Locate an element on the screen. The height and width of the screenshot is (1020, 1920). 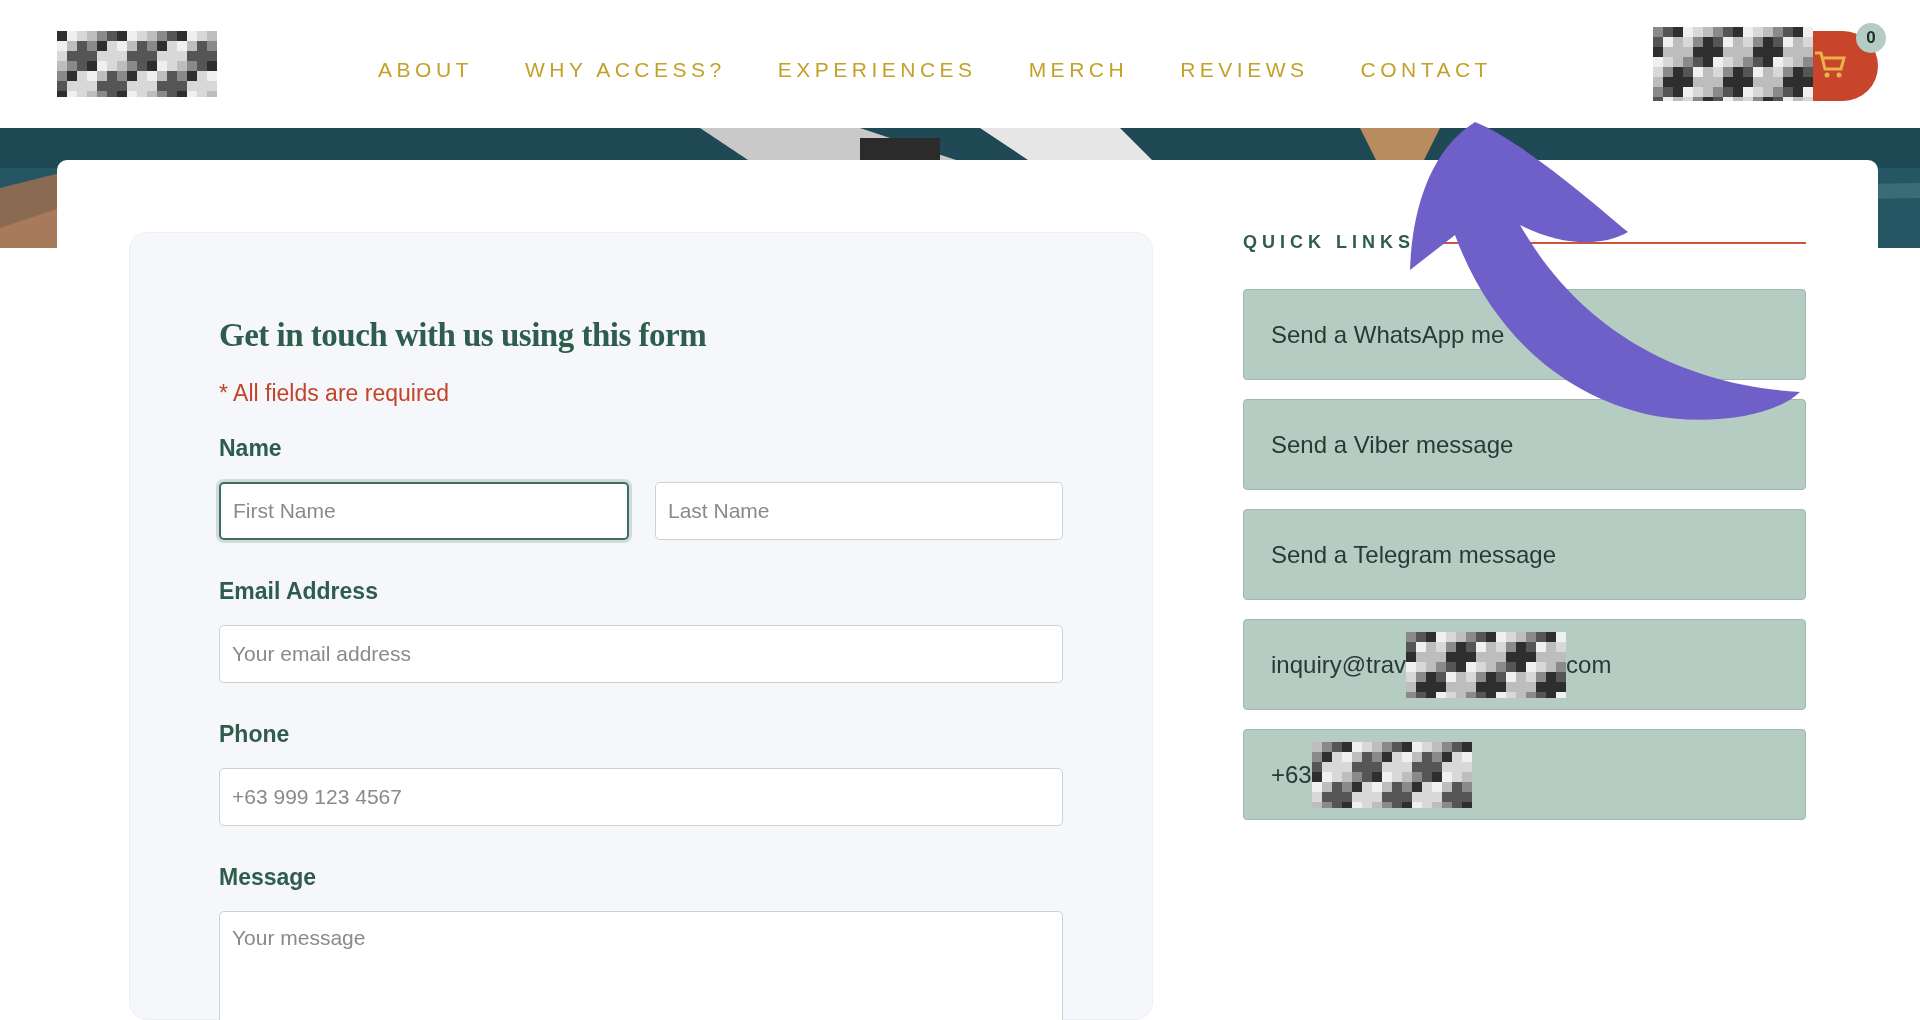
nav-link: EXPERIENCES is located at coordinates (877, 70).